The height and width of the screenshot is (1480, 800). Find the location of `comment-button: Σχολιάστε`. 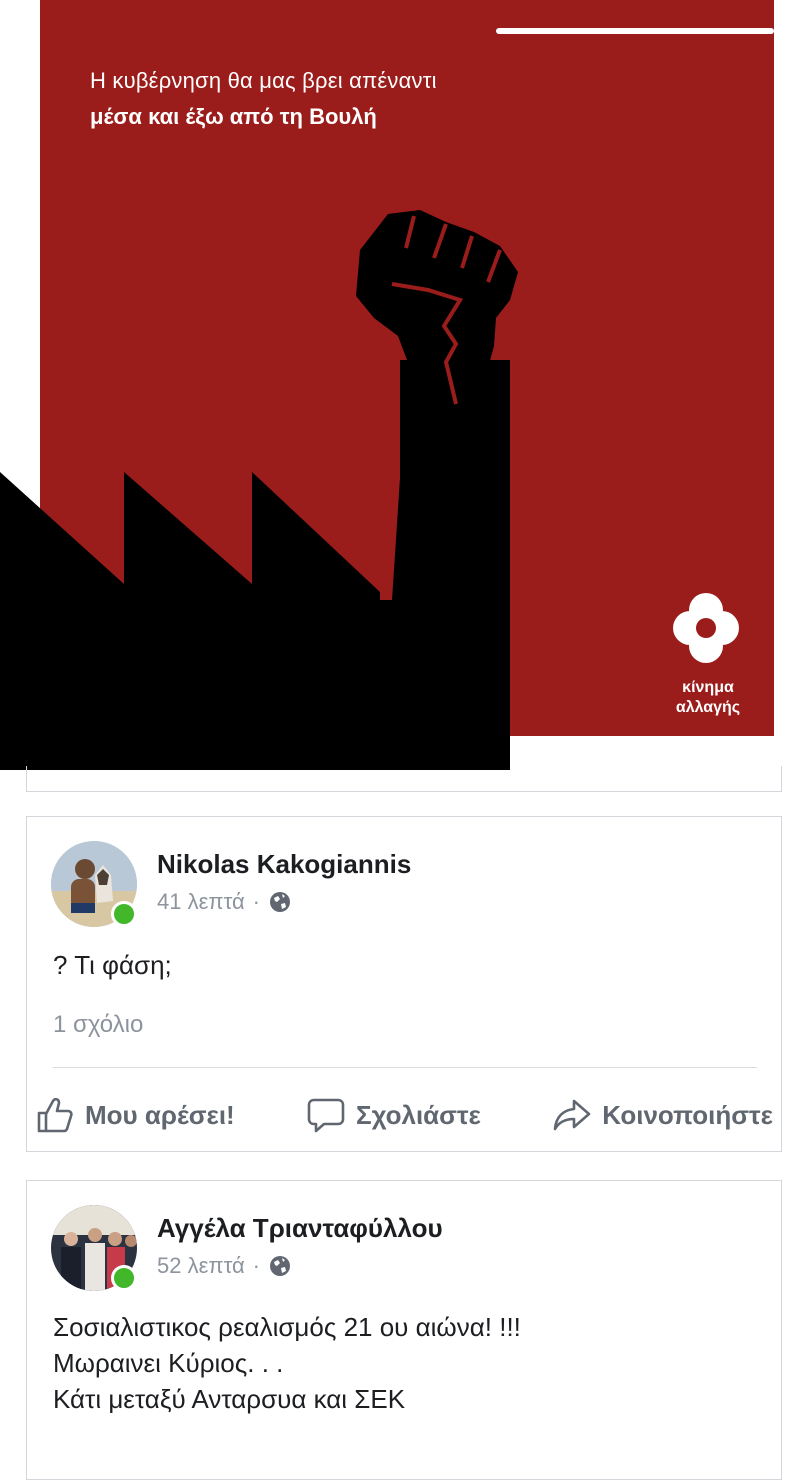

comment-button: Σχολιάστε is located at coordinates (393, 1115).